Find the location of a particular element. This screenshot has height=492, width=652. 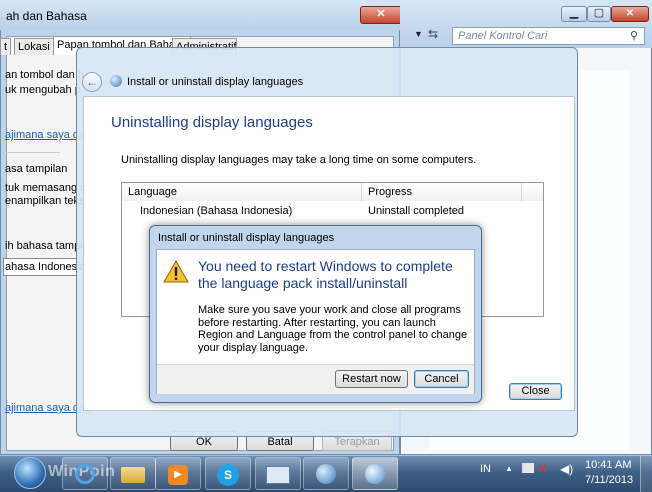

taskbar-display-languages is located at coordinates (375, 473).